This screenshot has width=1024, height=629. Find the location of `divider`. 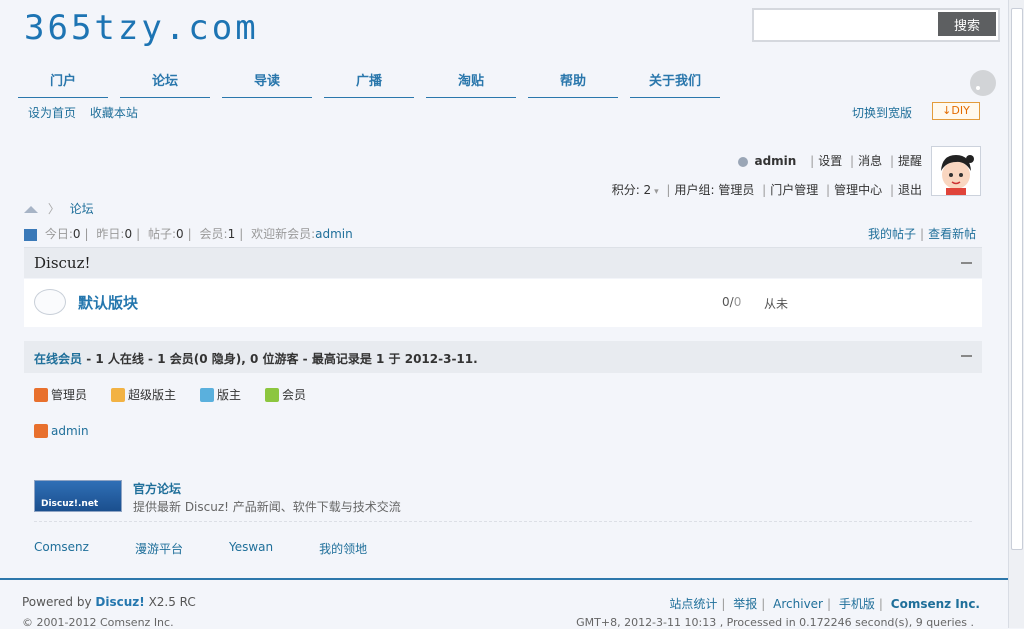

divider is located at coordinates (503, 521).